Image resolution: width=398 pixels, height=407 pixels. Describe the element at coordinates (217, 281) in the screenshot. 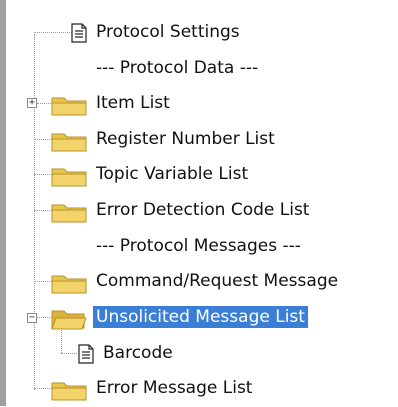

I see `tree-item-label: Command/Request Message` at that location.